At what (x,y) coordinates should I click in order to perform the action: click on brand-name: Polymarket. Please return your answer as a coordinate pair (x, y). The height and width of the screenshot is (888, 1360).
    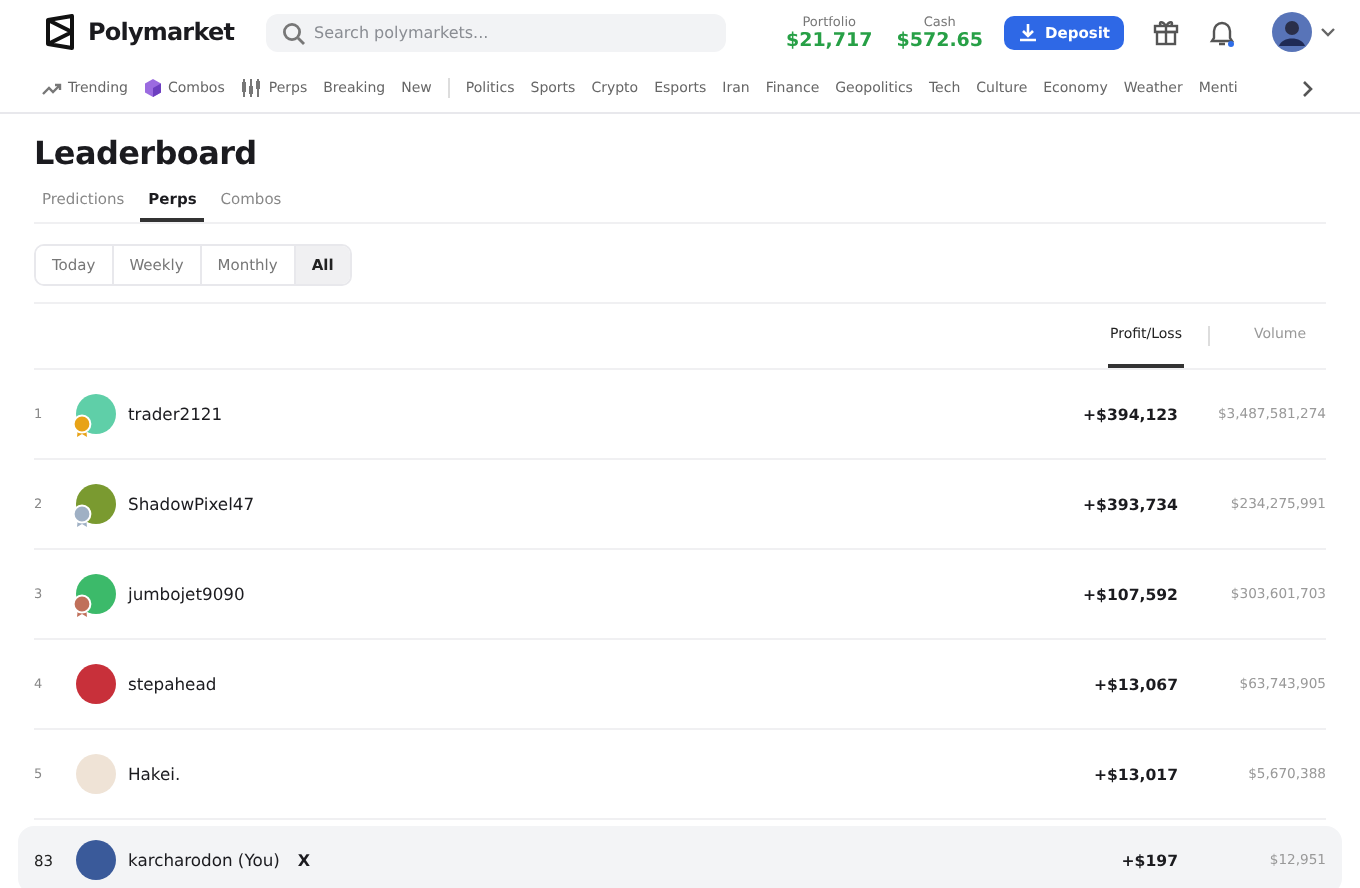
    Looking at the image, I should click on (161, 32).